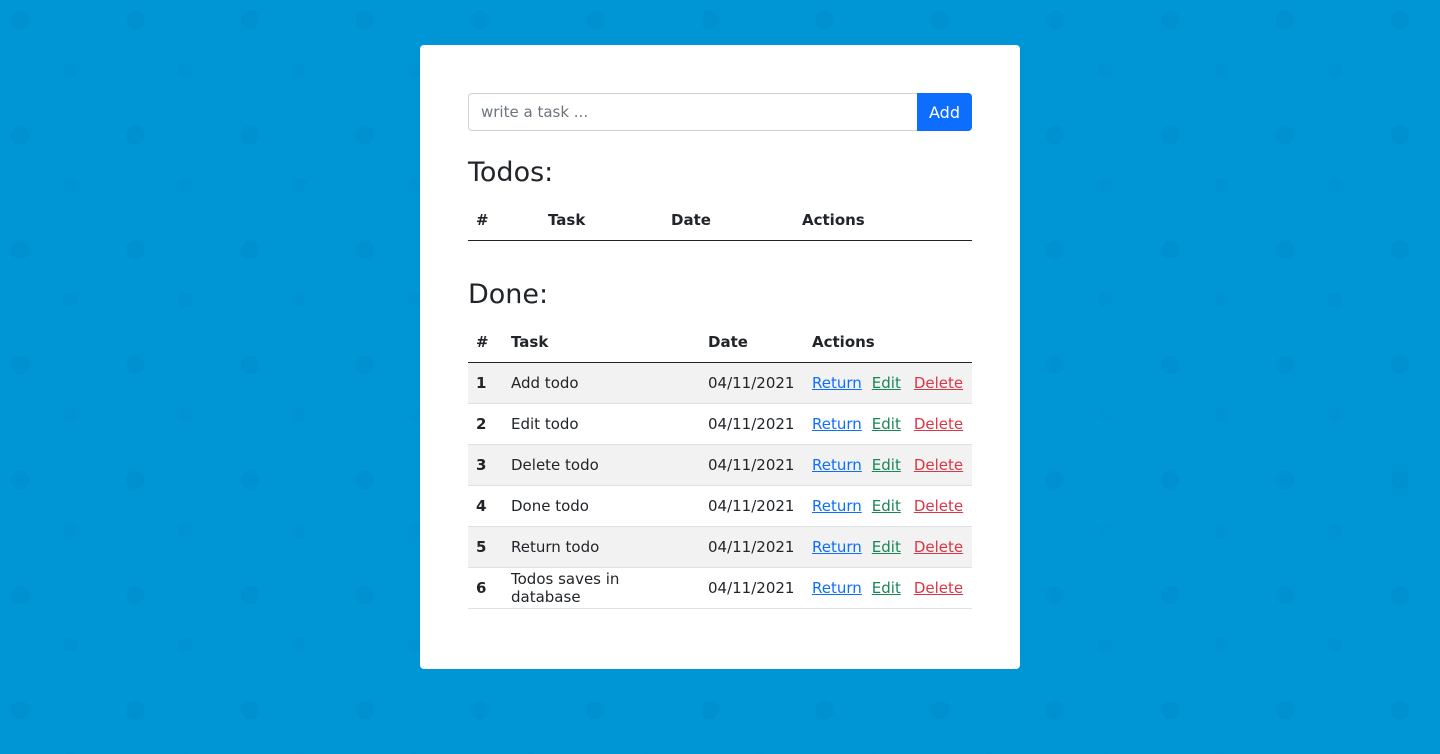 This screenshot has height=754, width=1440. What do you see at coordinates (601, 383) in the screenshot?
I see `task-text: Add todo` at bounding box center [601, 383].